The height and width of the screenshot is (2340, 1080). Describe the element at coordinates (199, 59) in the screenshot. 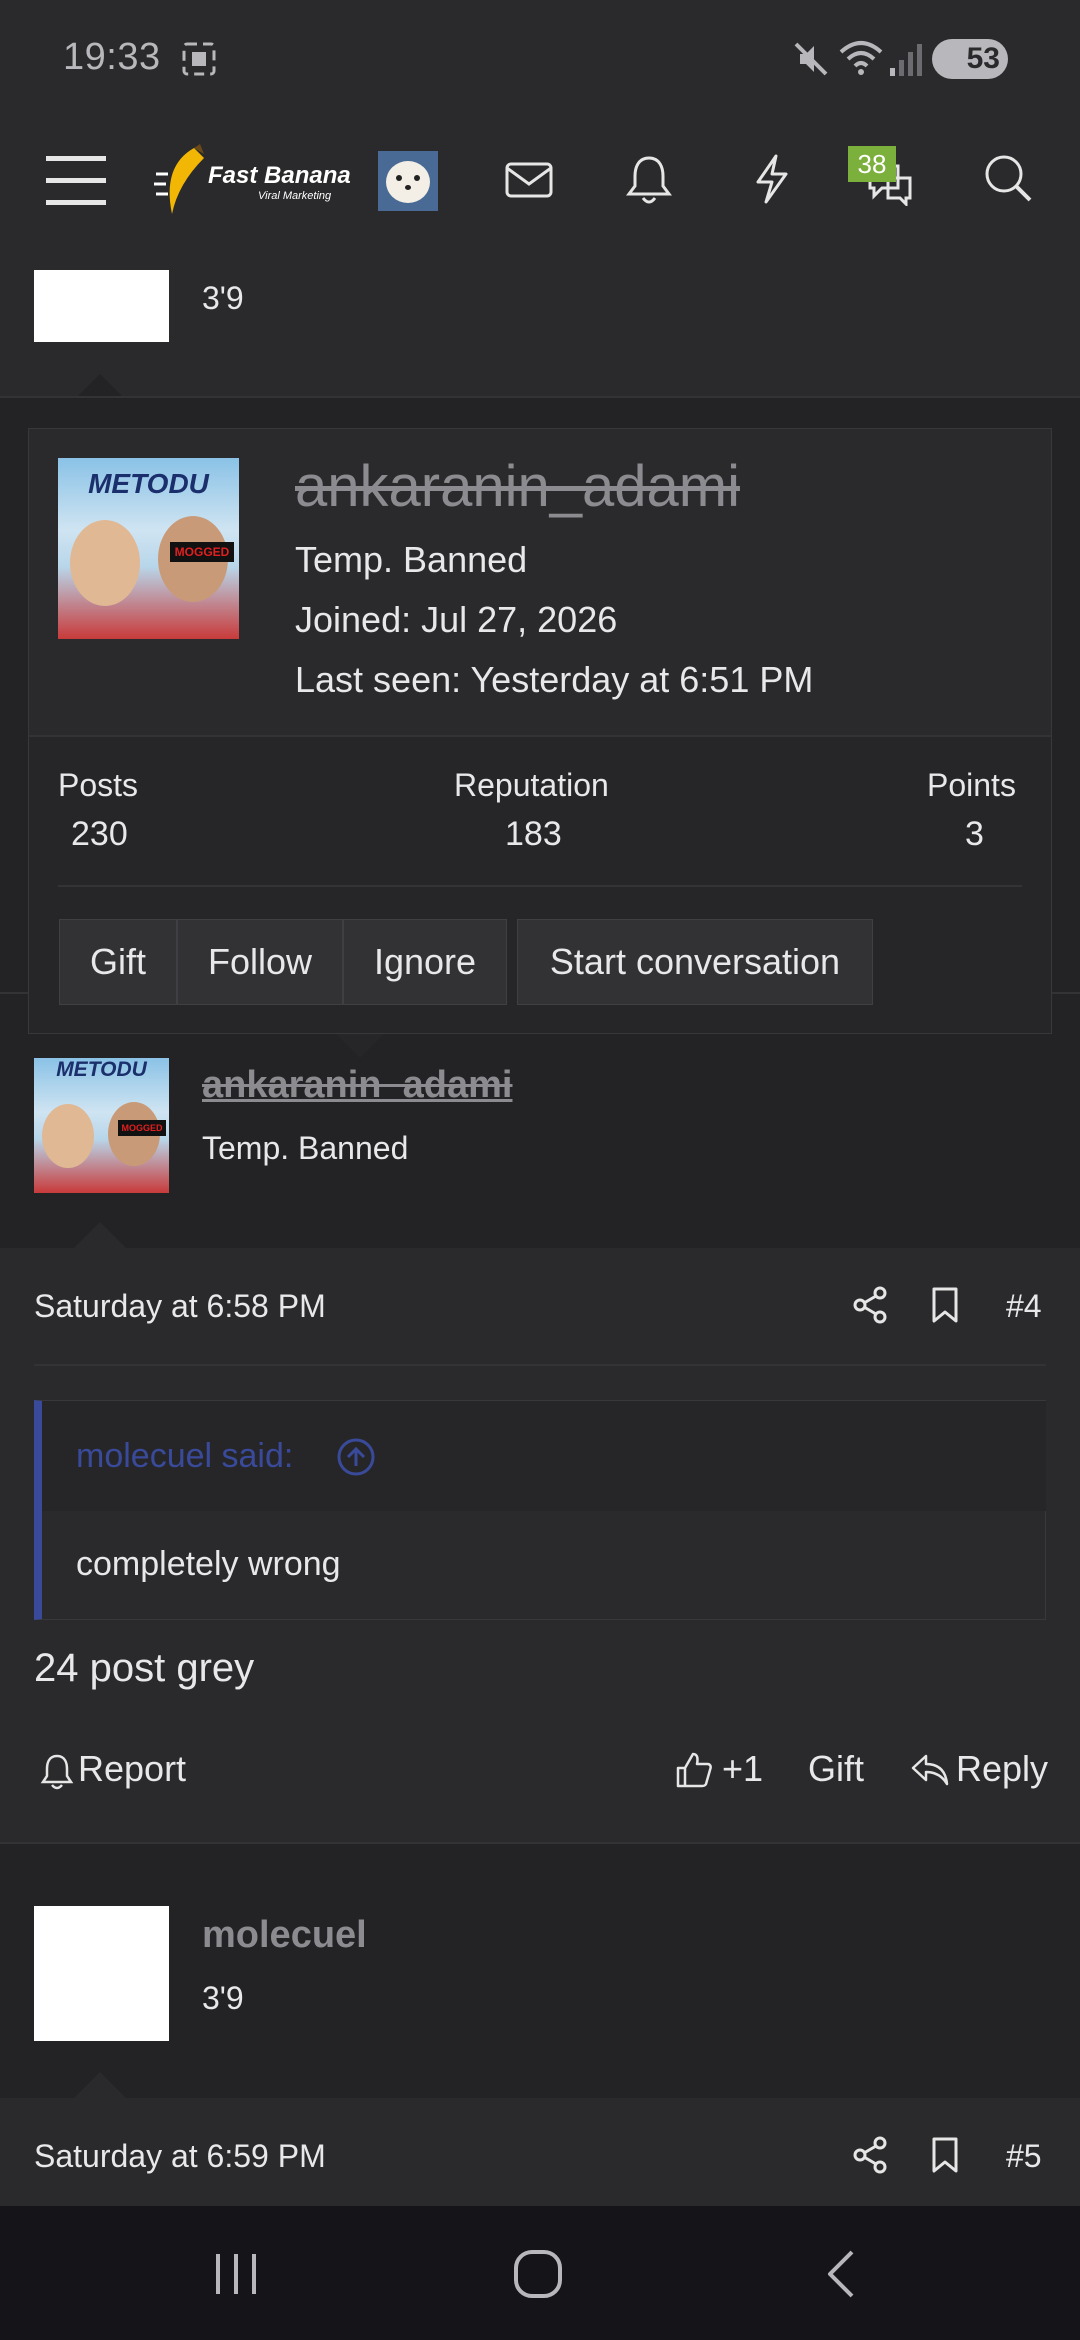

I see `screenshot-icon` at that location.